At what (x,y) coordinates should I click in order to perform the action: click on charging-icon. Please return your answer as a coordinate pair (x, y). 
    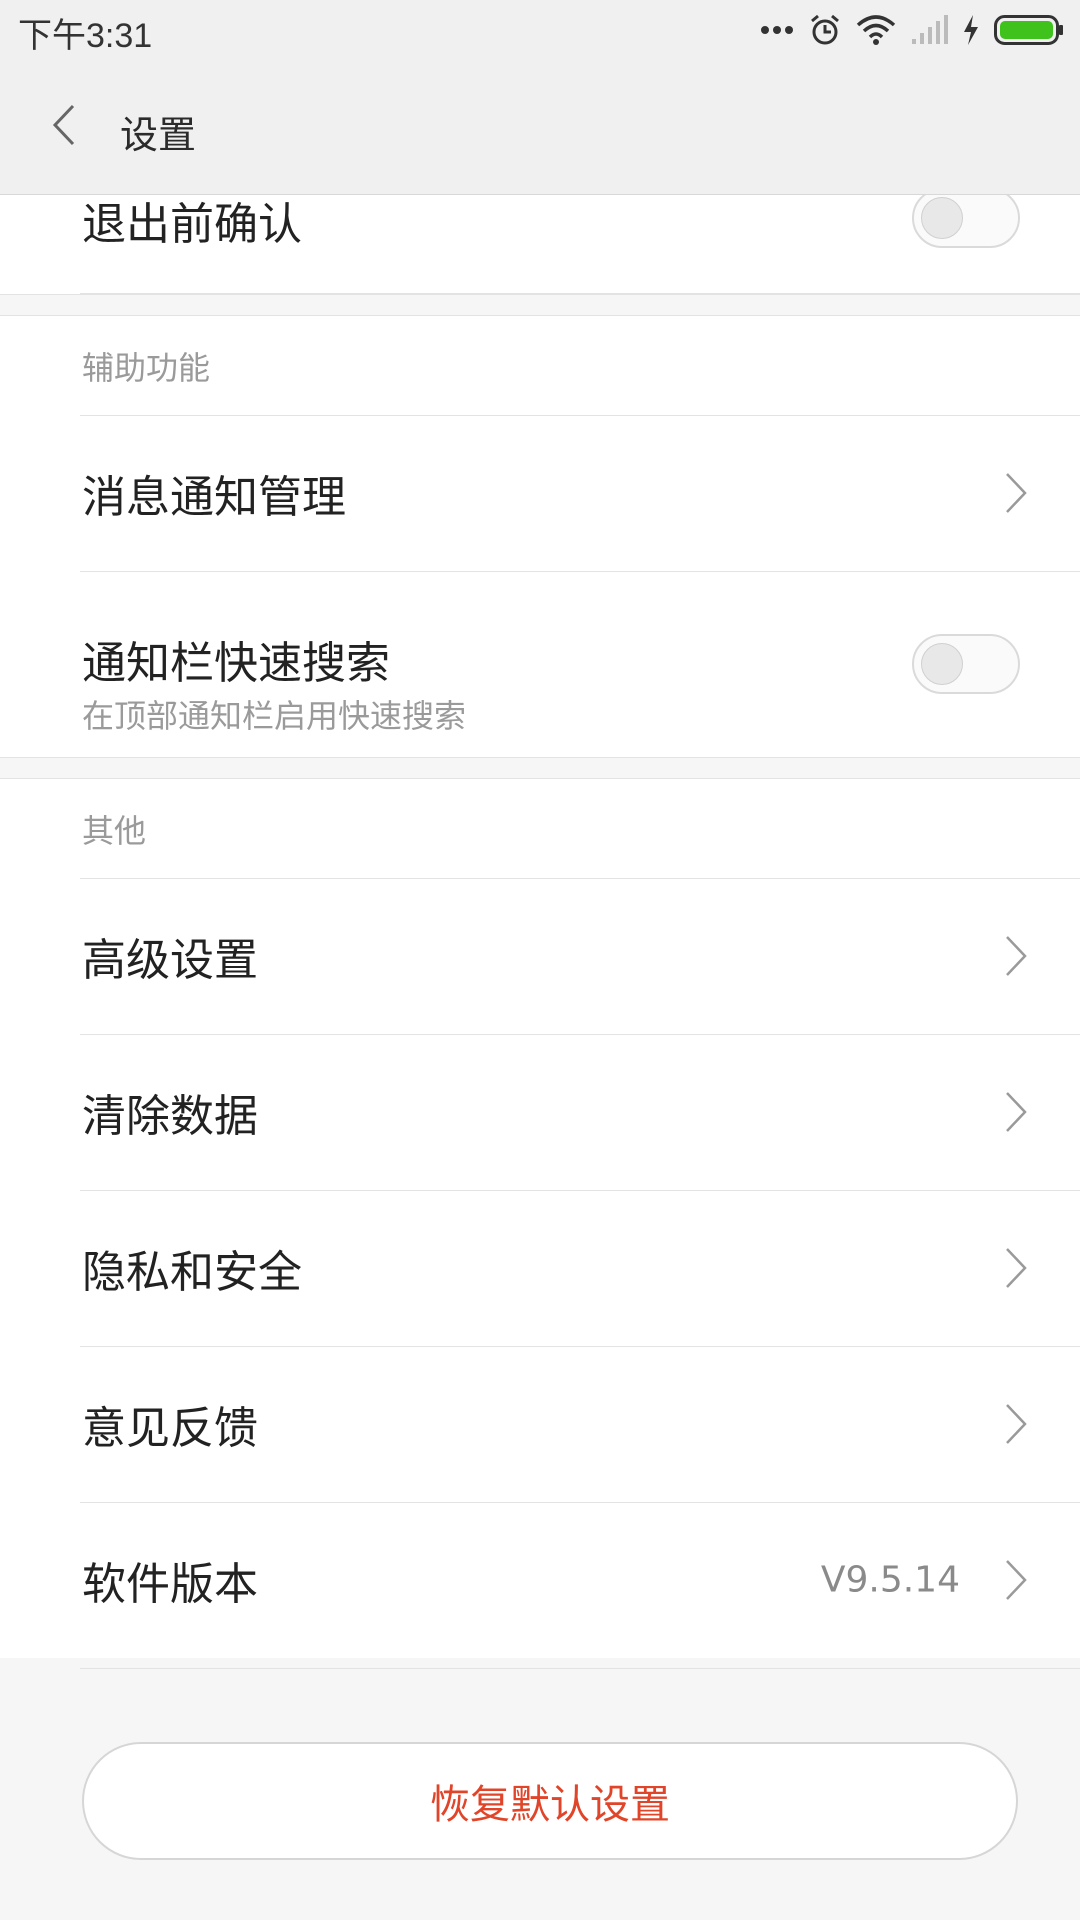
    Looking at the image, I should click on (971, 30).